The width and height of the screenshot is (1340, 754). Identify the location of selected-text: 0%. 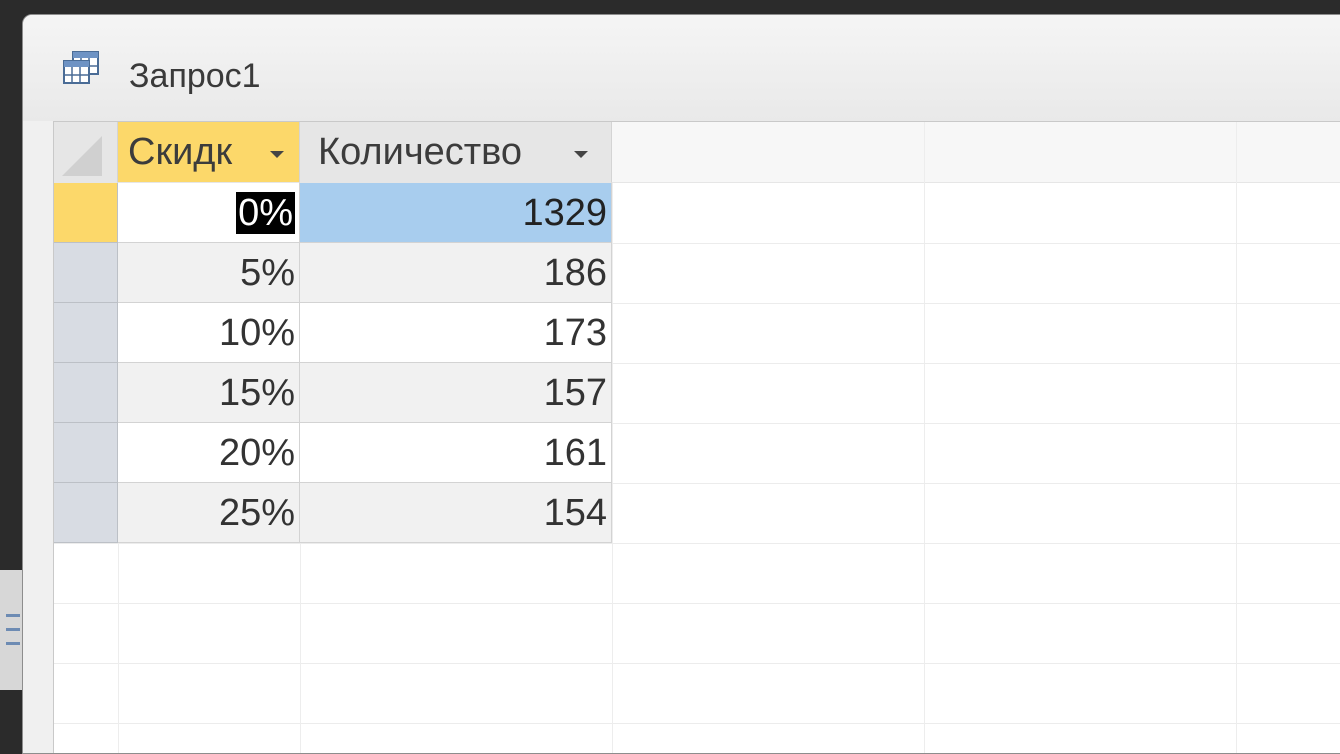
(265, 213).